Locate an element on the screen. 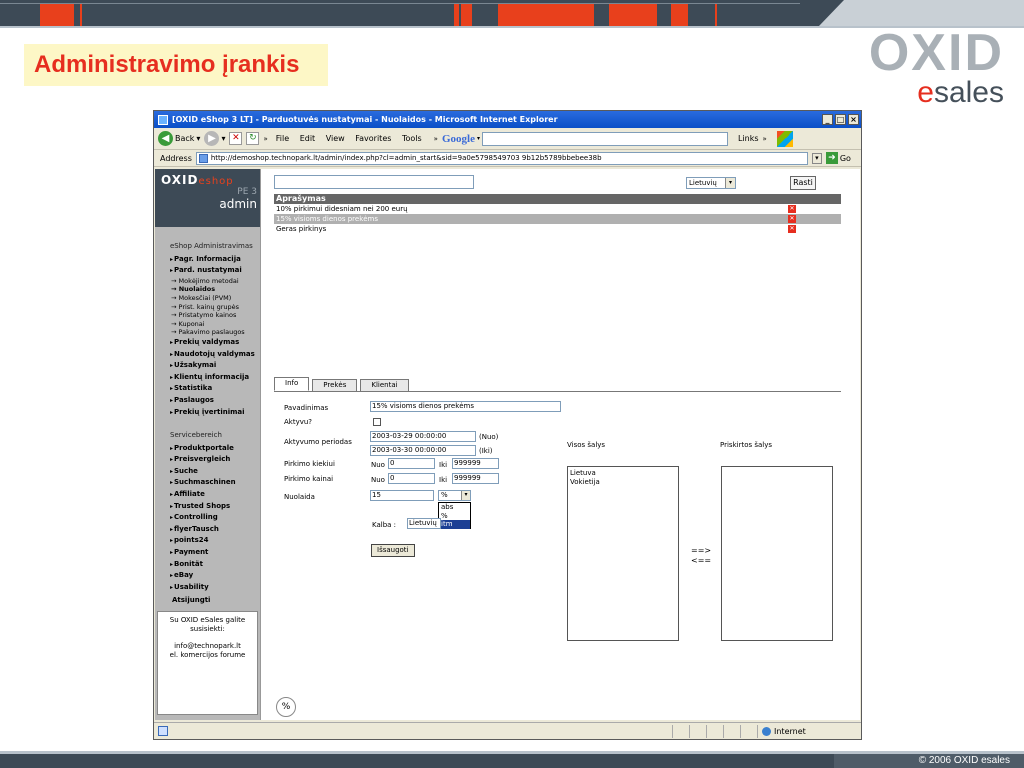 The width and height of the screenshot is (1024, 768). list-item: Vokietija is located at coordinates (623, 482).